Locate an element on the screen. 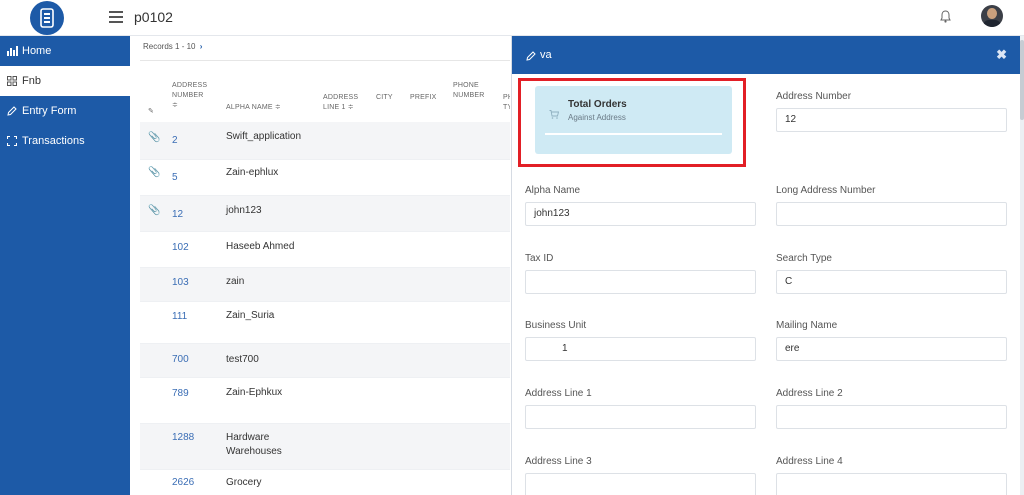 This screenshot has width=1024, height=495. card-subtitle: Against Address is located at coordinates (597, 117).